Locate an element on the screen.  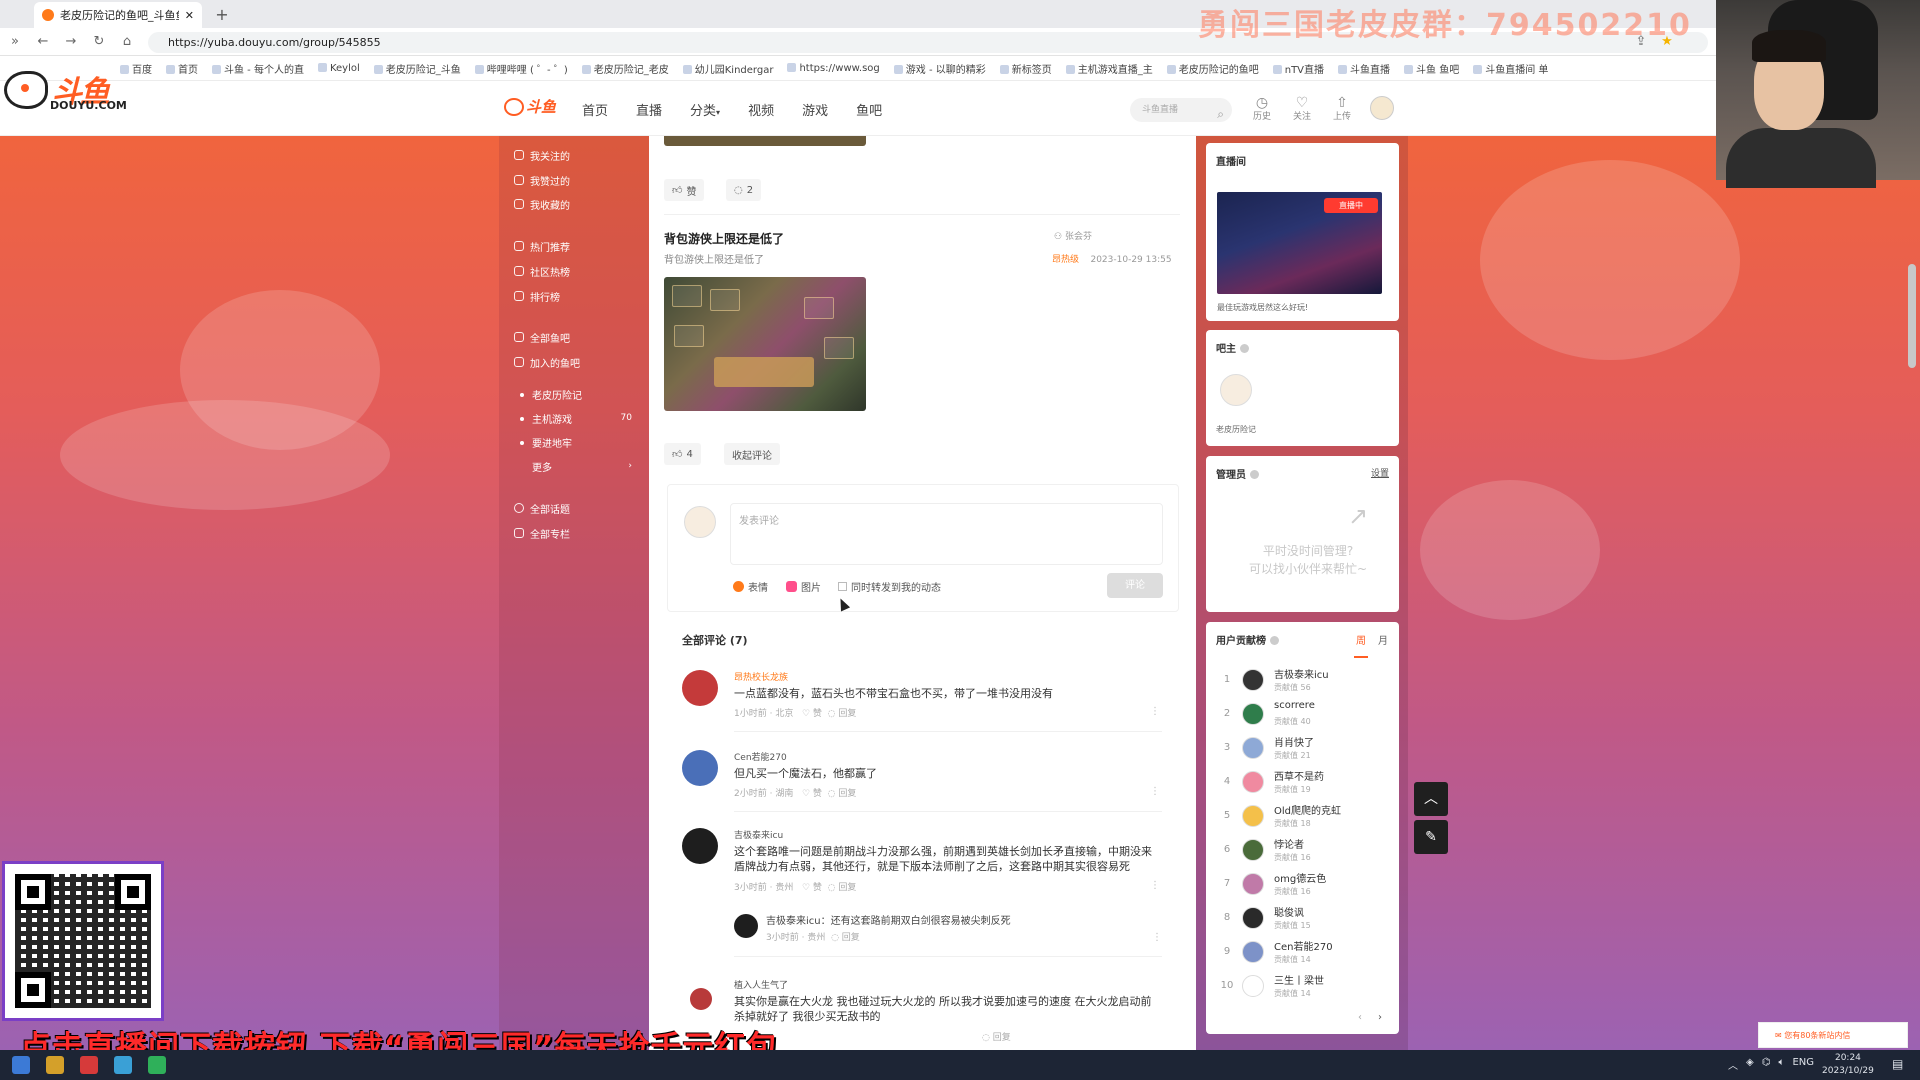
sidebar-item-joined-yuba: 加入的鱼吧 is located at coordinates (574, 362).